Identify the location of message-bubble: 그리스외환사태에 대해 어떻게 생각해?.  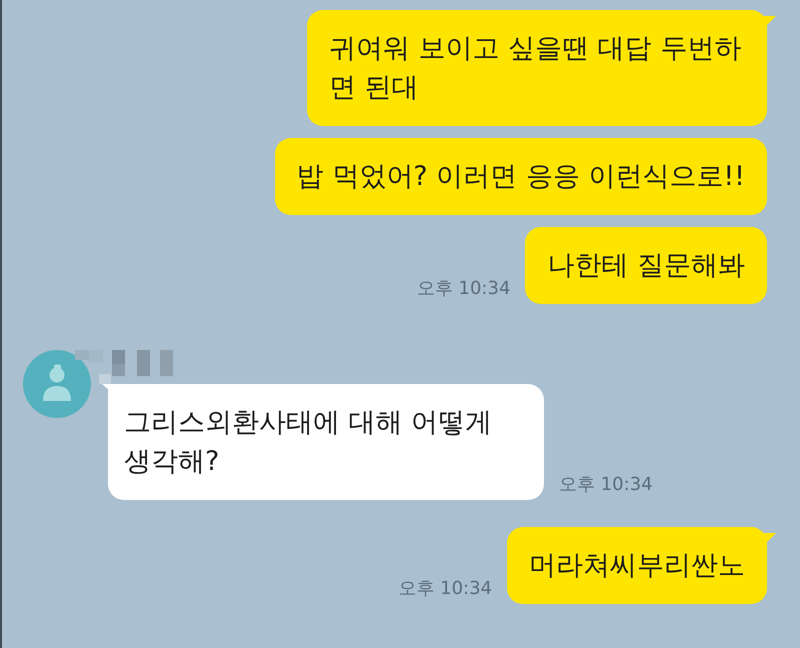
(323, 442).